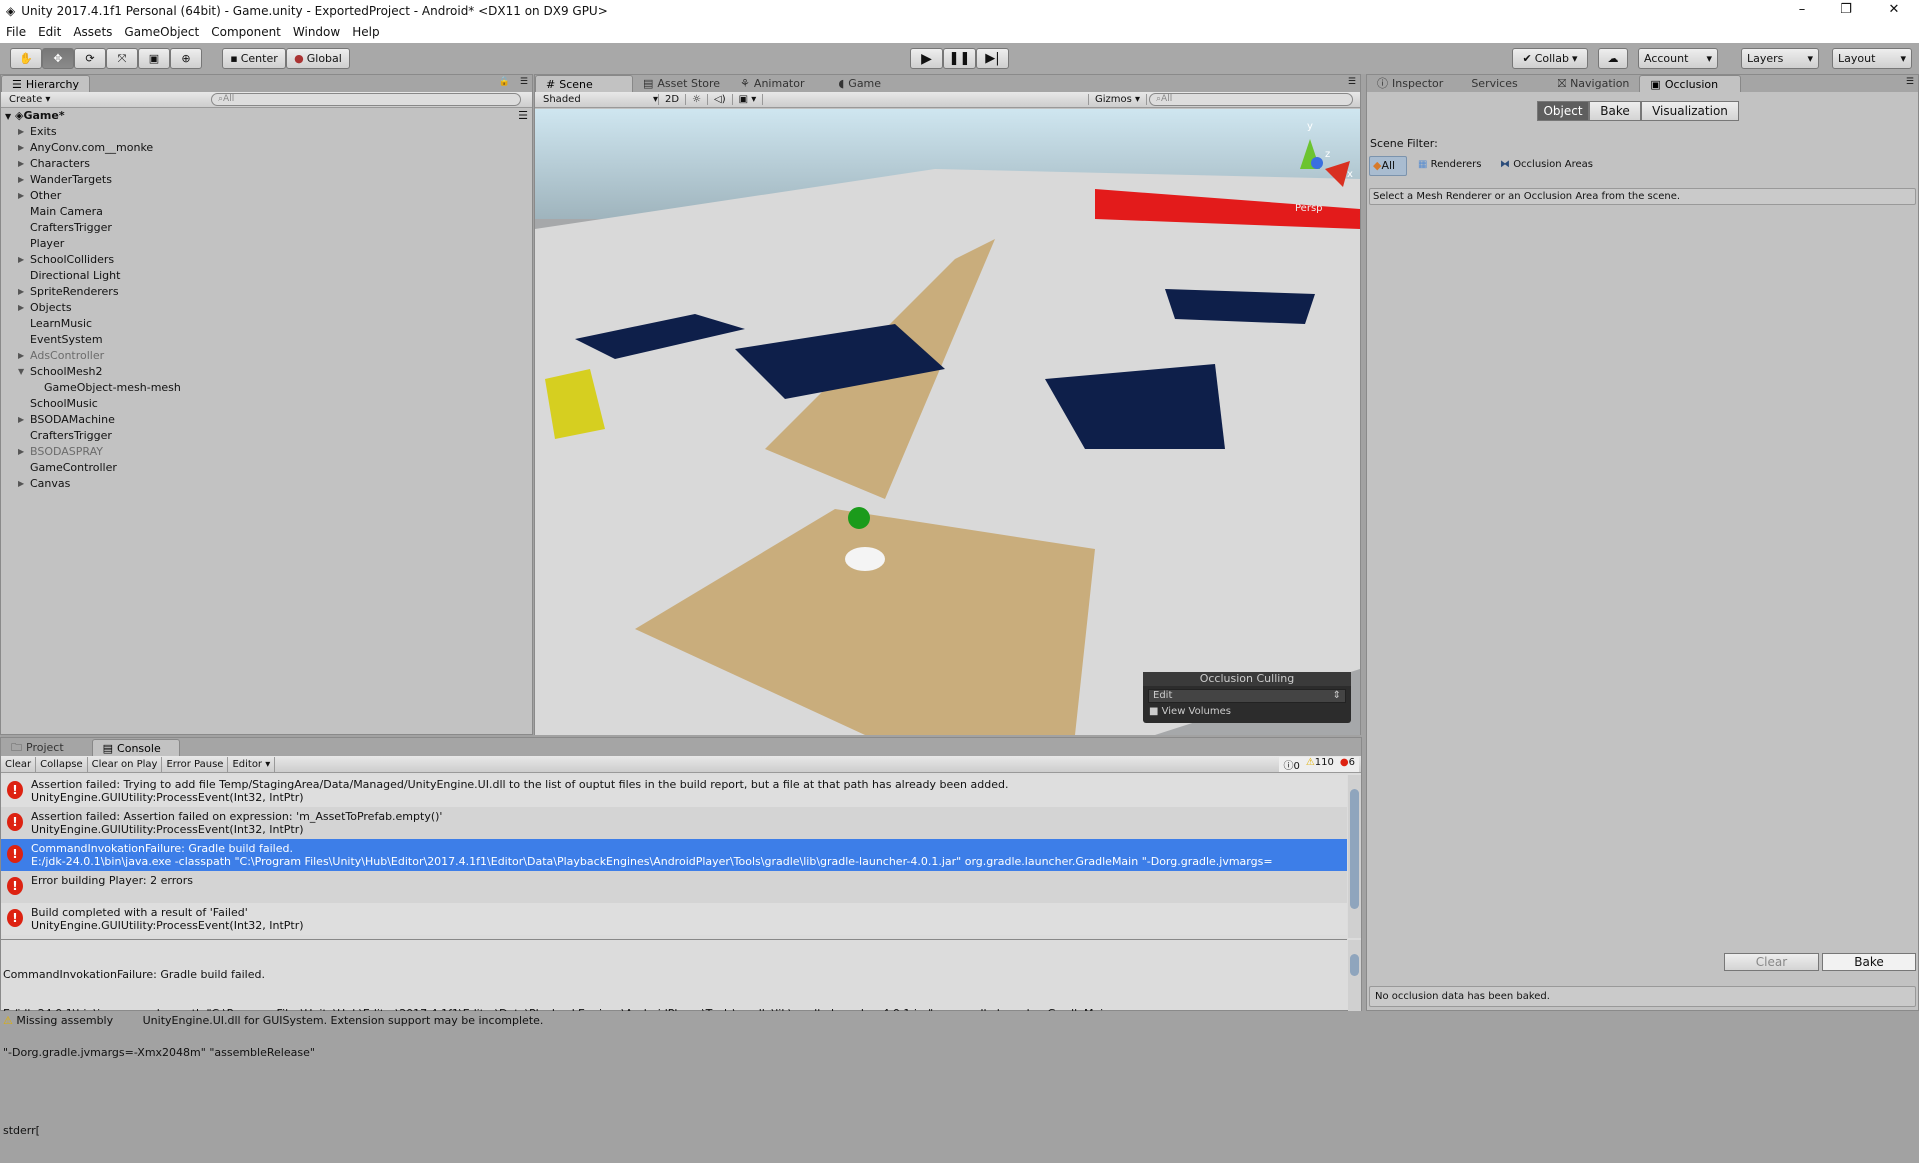 Image resolution: width=1919 pixels, height=1163 pixels. What do you see at coordinates (1678, 58) in the screenshot?
I see `account-dropdown: Account ▾` at bounding box center [1678, 58].